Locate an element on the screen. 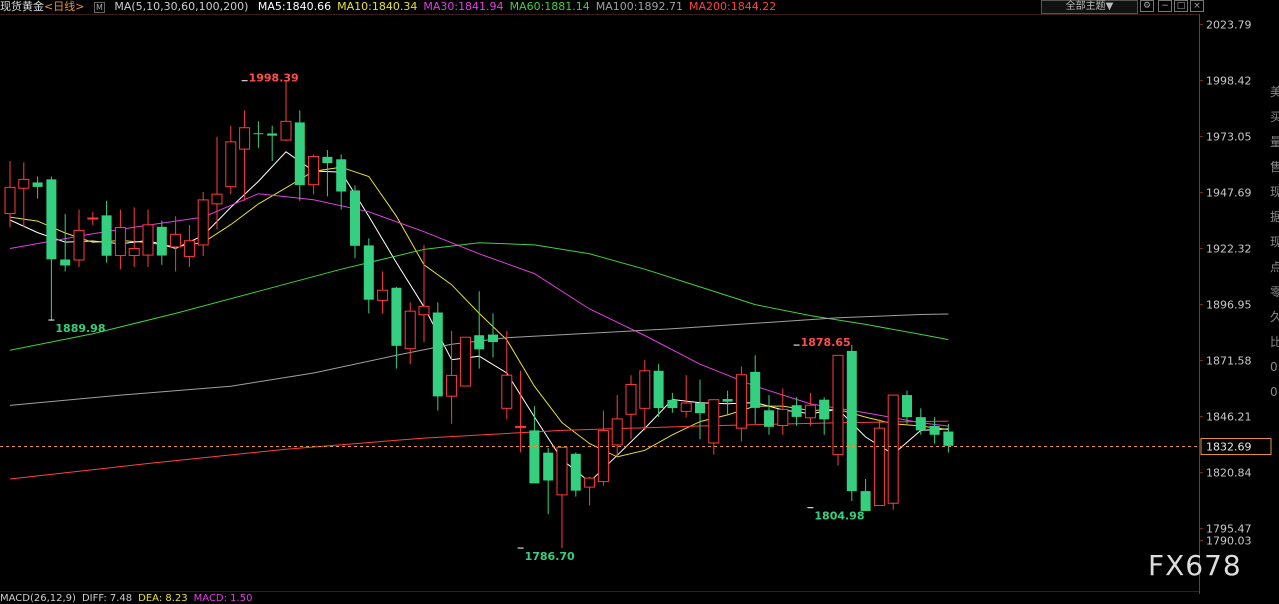  minimize-icon: − is located at coordinates (1165, 6).